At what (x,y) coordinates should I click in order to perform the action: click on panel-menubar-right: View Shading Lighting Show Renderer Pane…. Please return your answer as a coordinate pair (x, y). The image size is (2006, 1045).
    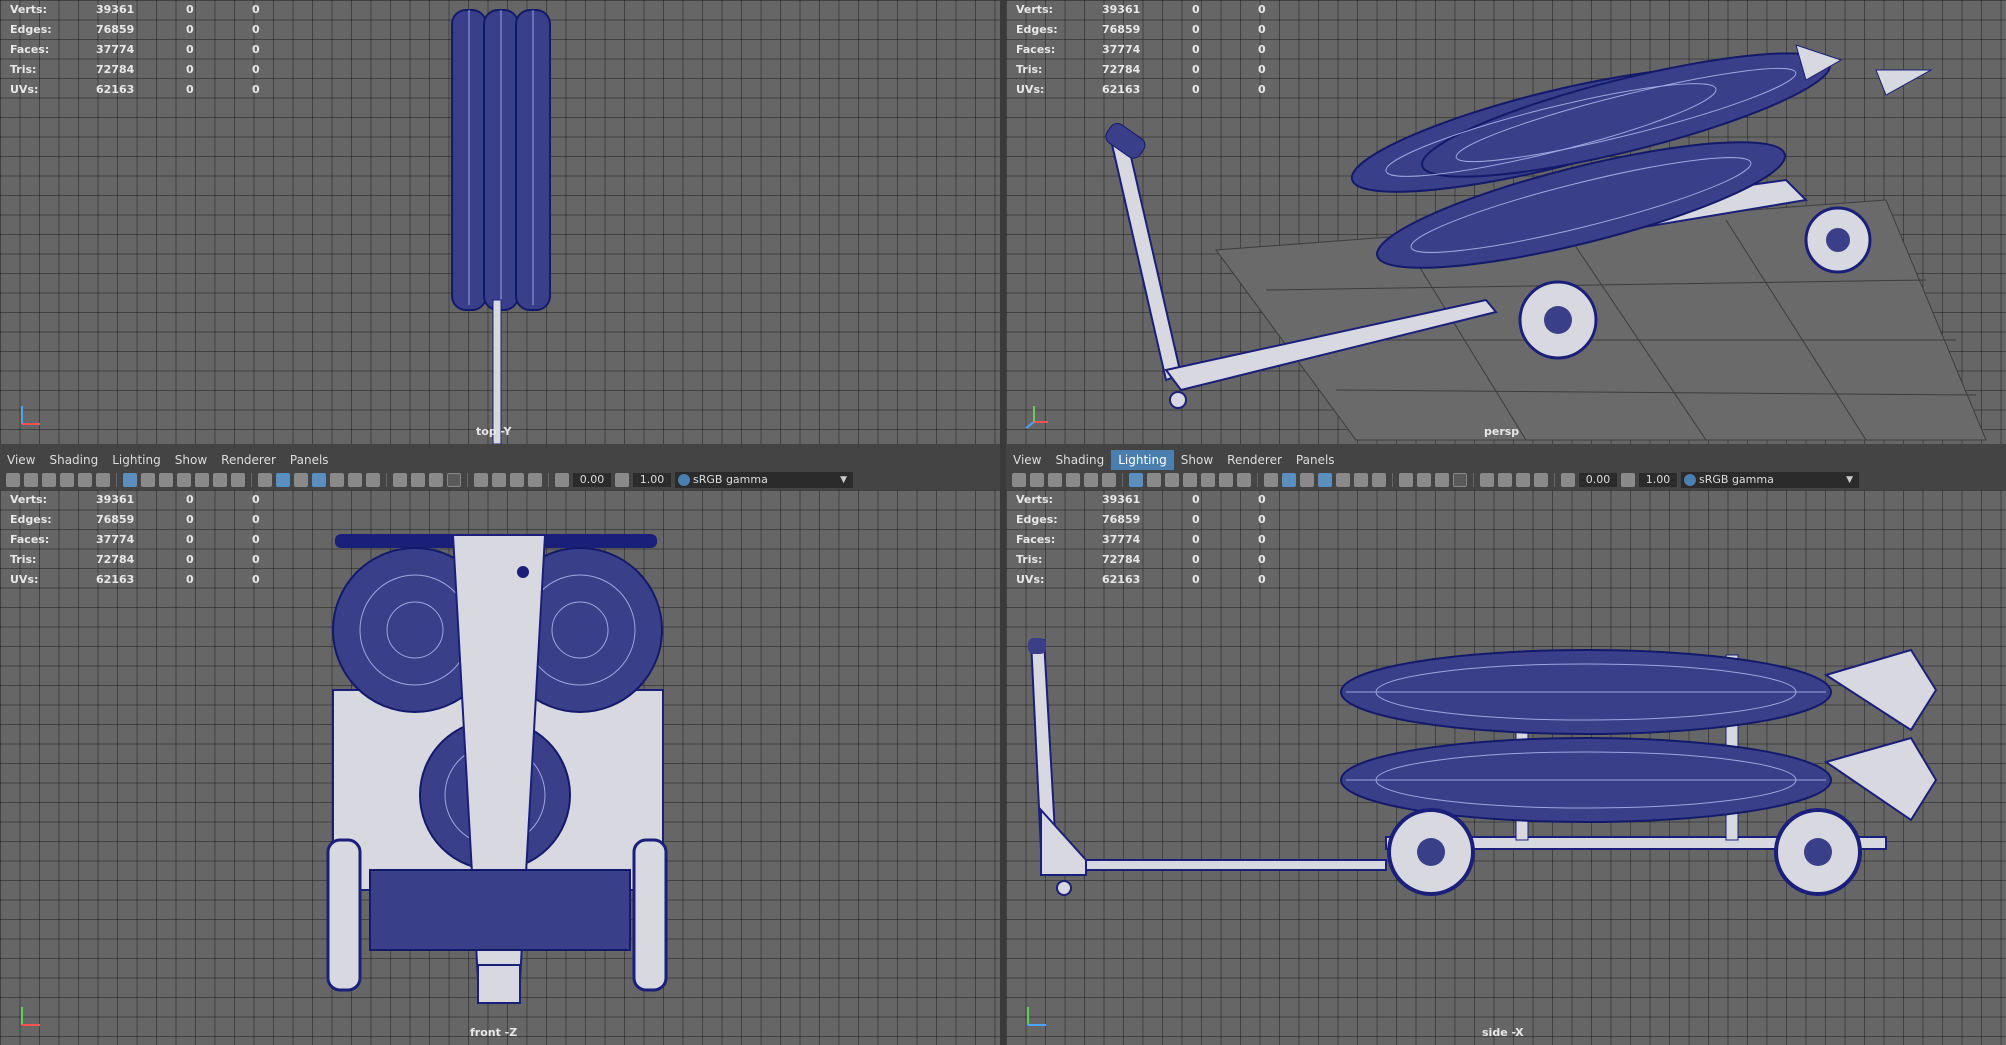
    Looking at the image, I should click on (1506, 460).